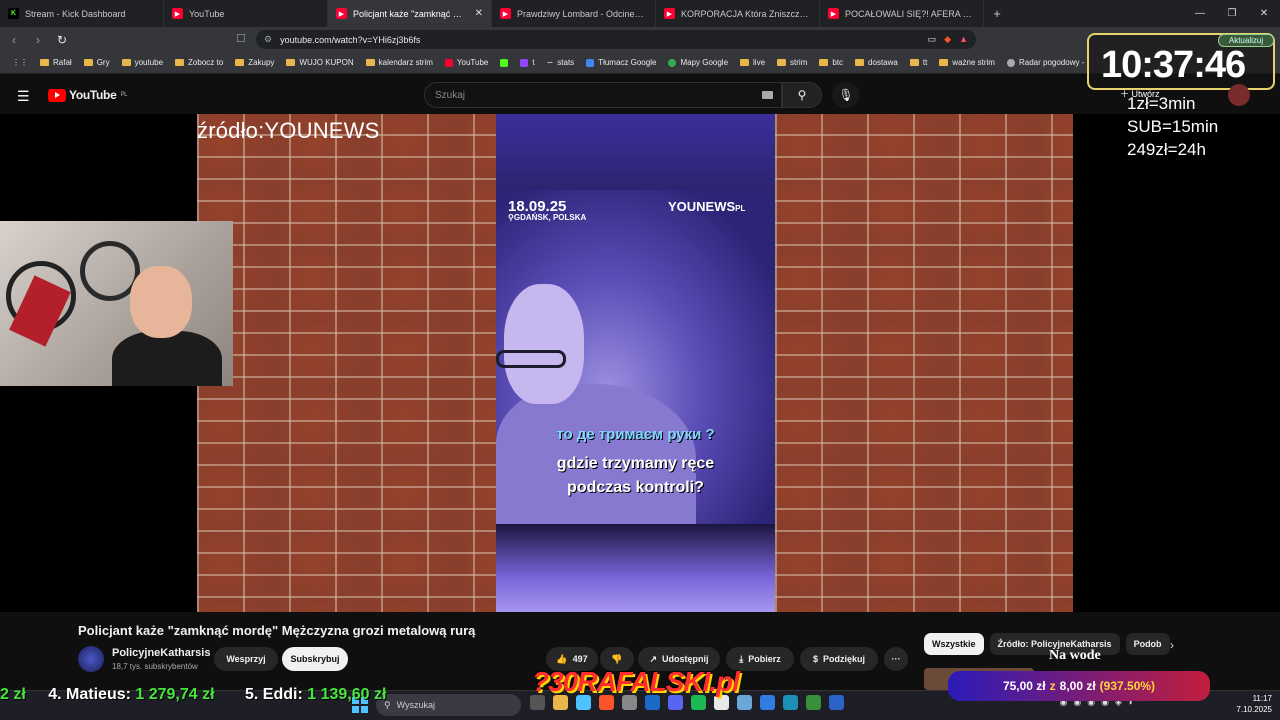 Image resolution: width=1280 pixels, height=720 pixels. I want to click on channel-name: PolicyjneKatharsis, so click(161, 653).